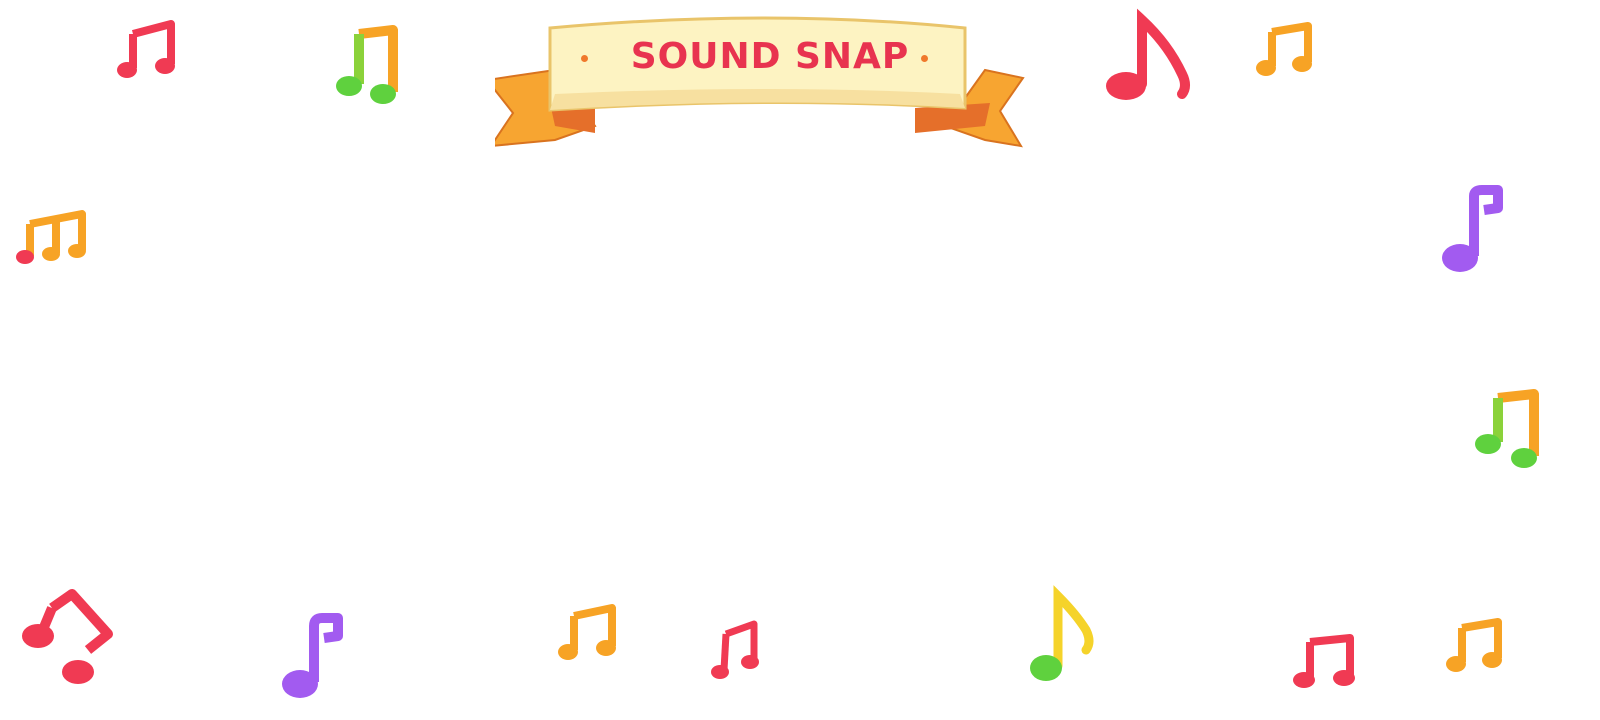  I want to click on title-banner: SOUND SNAP, so click(770, 83).